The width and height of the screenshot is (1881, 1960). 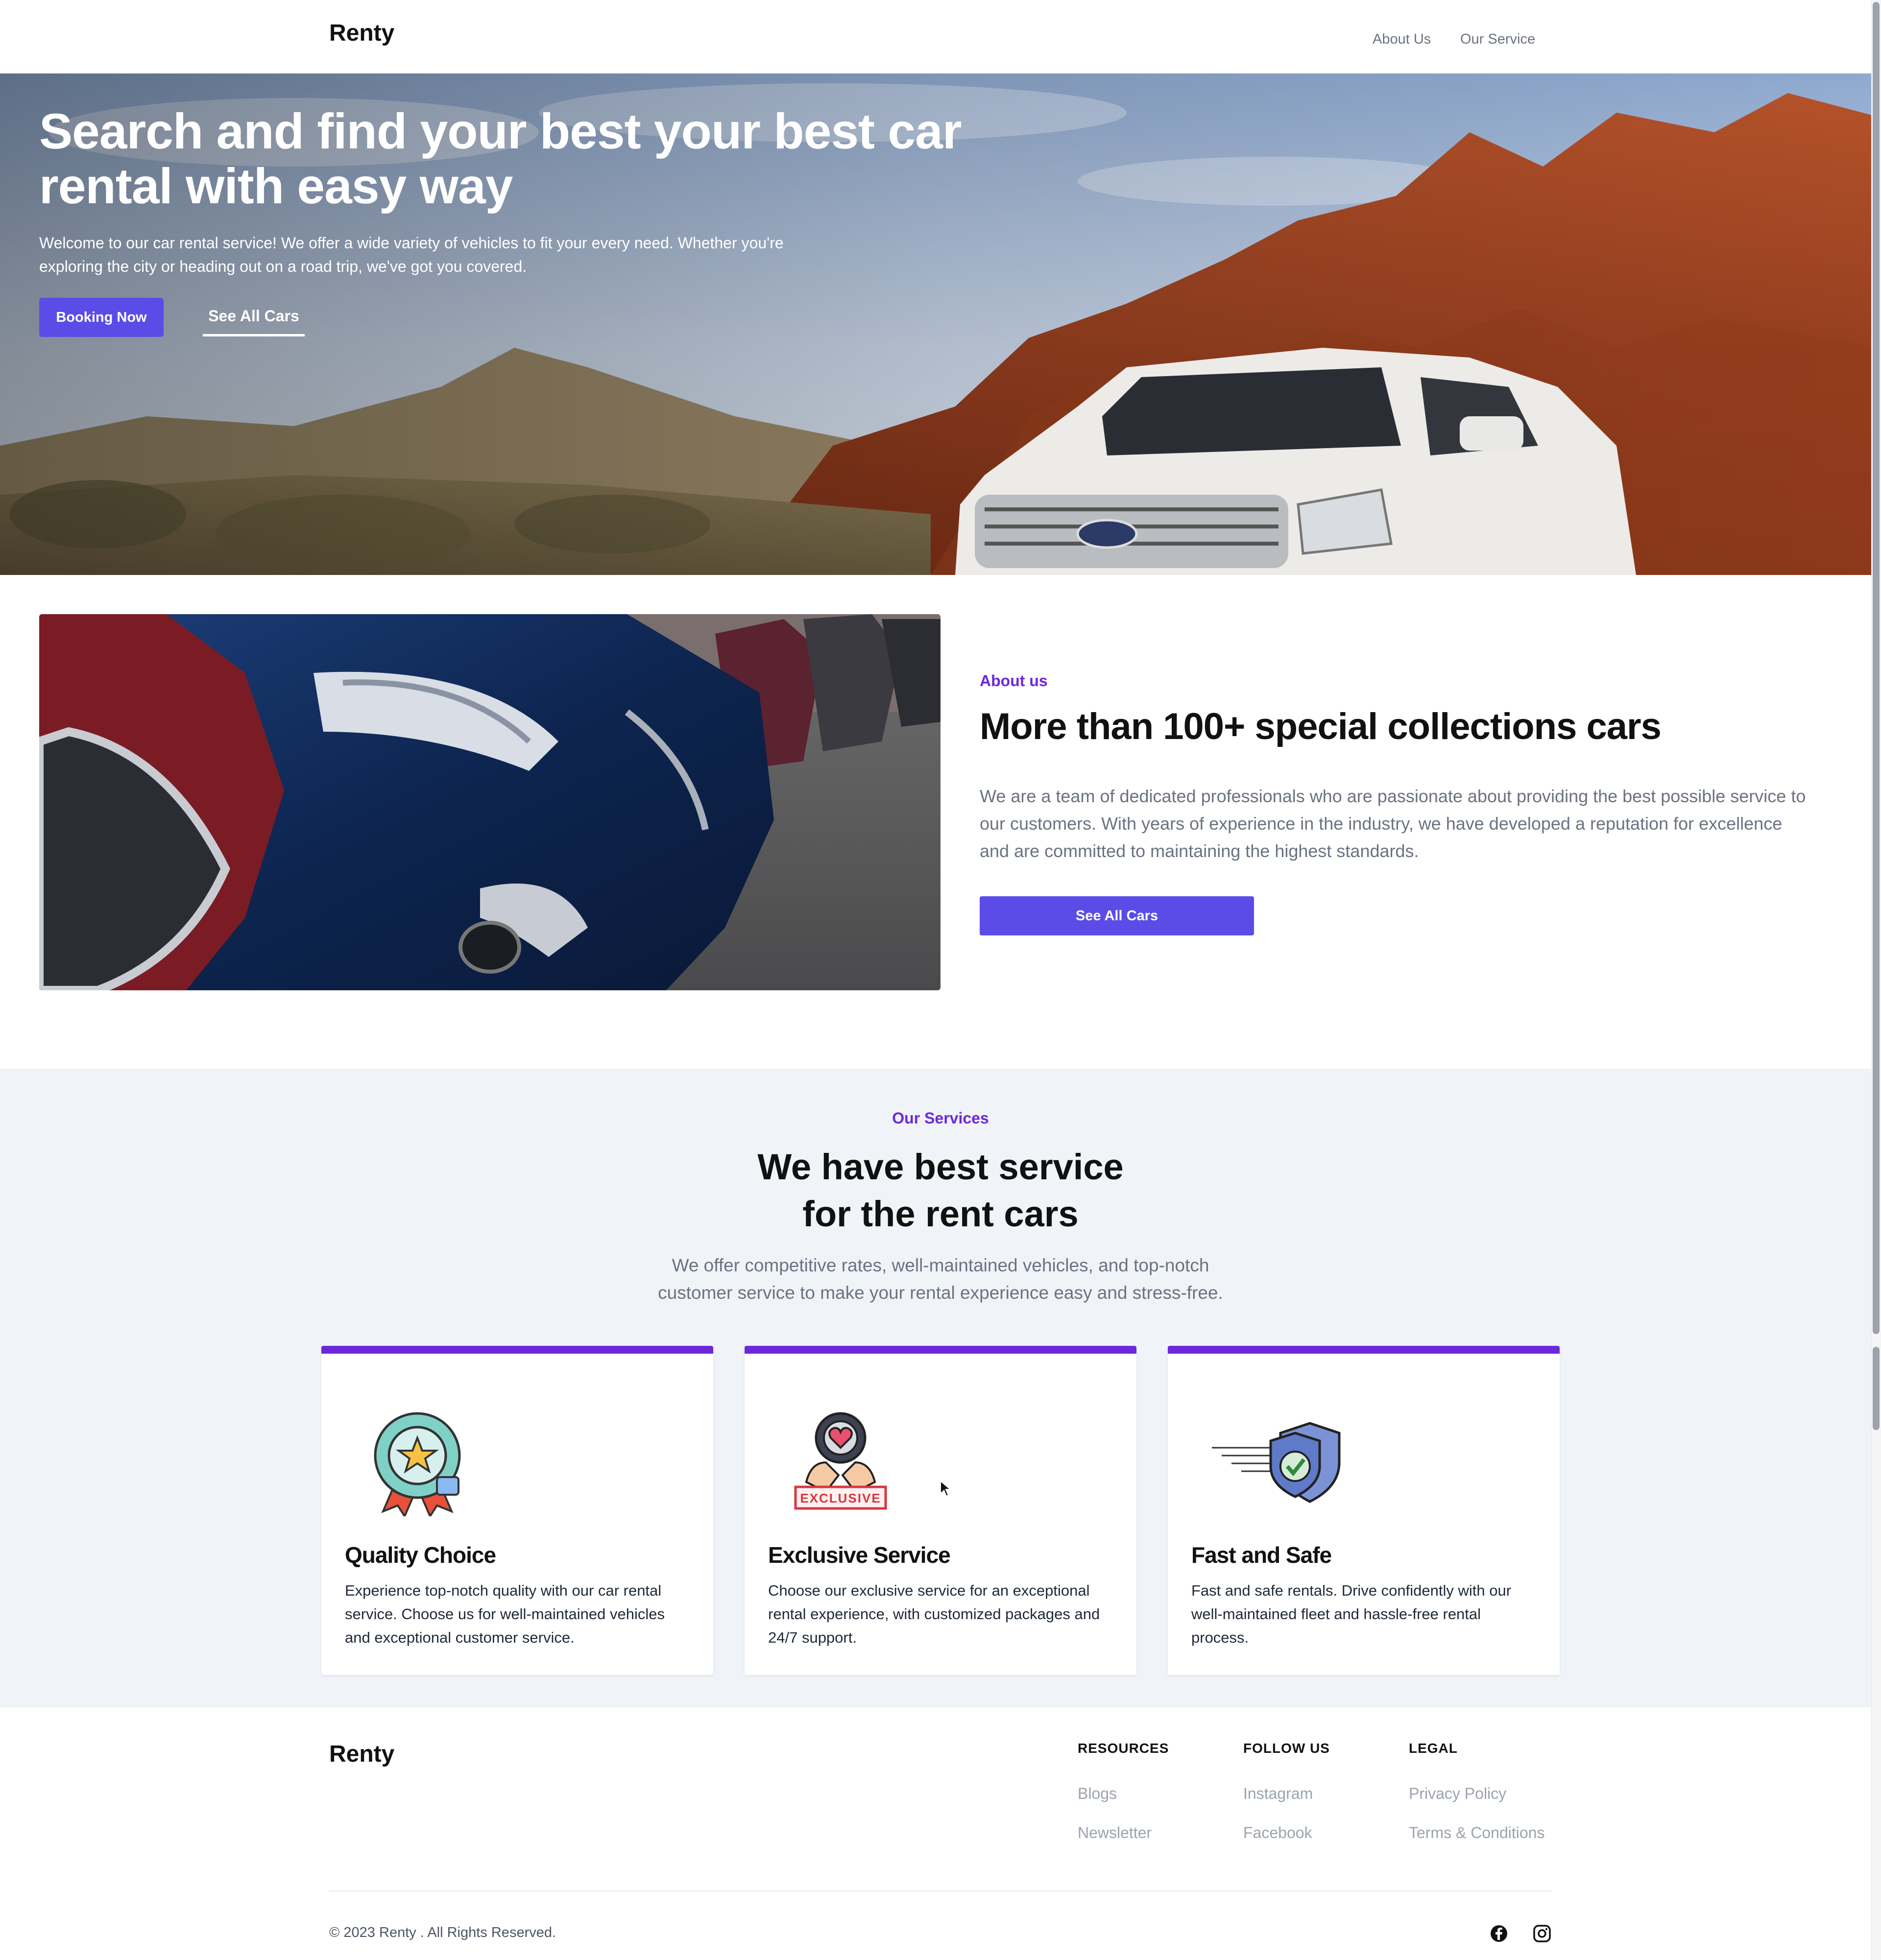 What do you see at coordinates (1286, 1748) in the screenshot?
I see `footer-follow-title: FOLLOW US` at bounding box center [1286, 1748].